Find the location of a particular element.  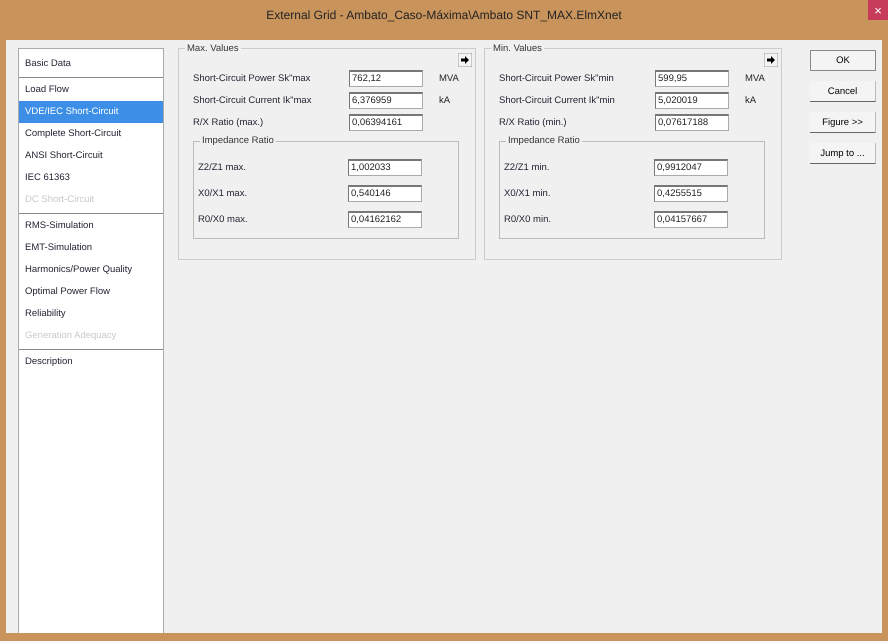

sidebar-item: IEC 61363 is located at coordinates (91, 178).